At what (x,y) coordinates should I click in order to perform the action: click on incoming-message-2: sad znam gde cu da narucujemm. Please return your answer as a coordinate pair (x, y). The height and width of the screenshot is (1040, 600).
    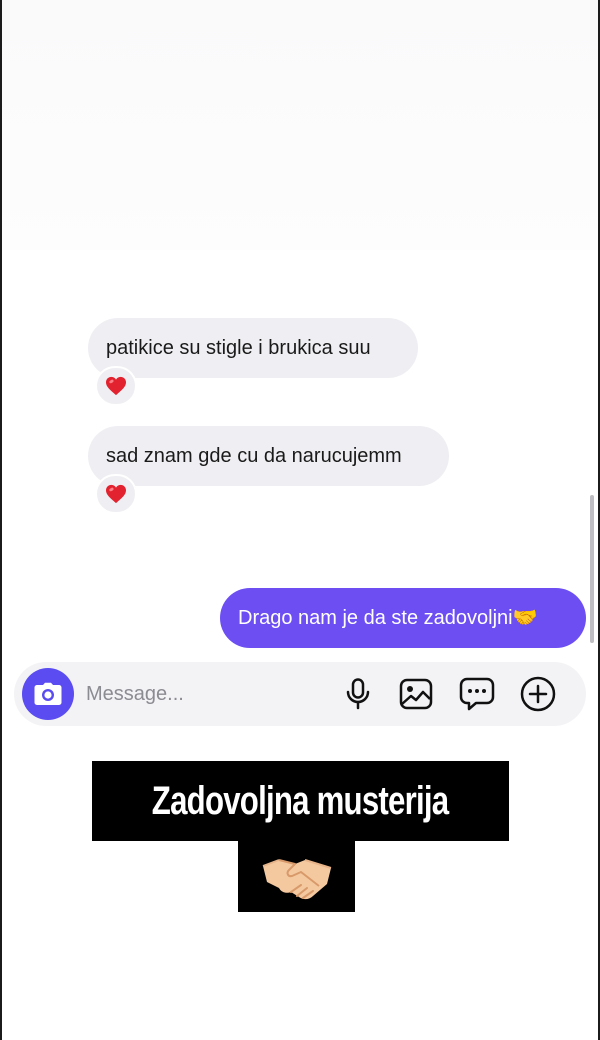
    Looking at the image, I should click on (268, 456).